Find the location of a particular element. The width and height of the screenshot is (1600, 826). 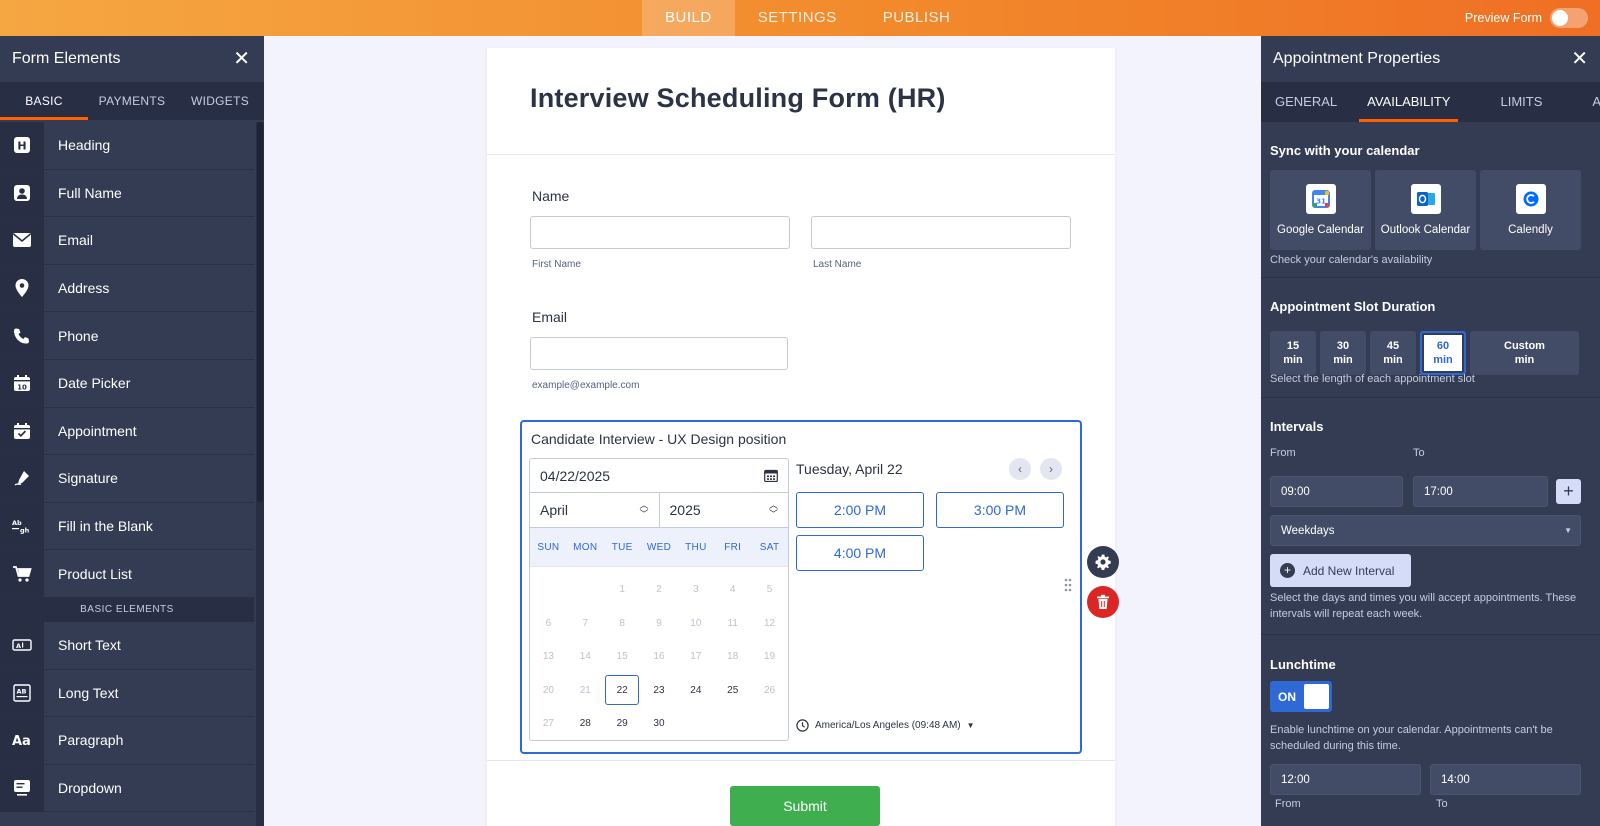

email-input is located at coordinates (659, 353).